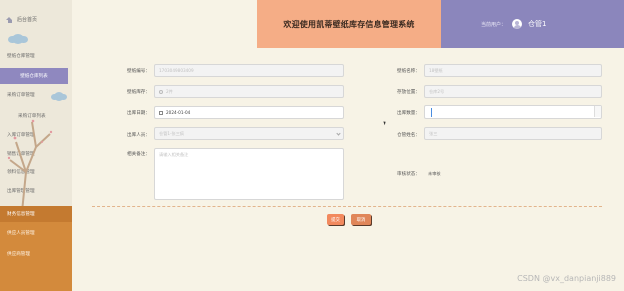  I want to click on sidebar-item-purchase-orders: 采购订单管理, so click(36, 95).